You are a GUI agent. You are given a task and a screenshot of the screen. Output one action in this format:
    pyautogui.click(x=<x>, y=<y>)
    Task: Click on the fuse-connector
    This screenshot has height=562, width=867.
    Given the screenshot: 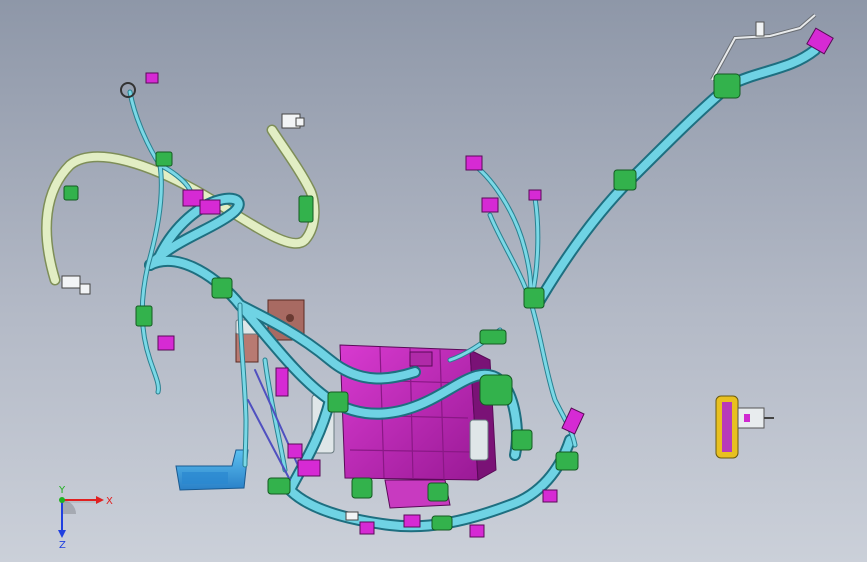 What is the action you would take?
    pyautogui.click(x=744, y=427)
    